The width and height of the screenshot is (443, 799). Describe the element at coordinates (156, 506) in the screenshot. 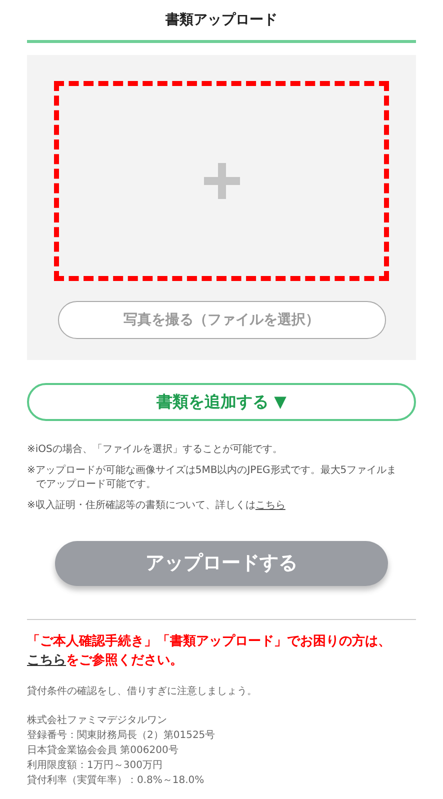

I see `note-text: ※収入証明・住所確認等の書類について、詳しくはこちら` at that location.